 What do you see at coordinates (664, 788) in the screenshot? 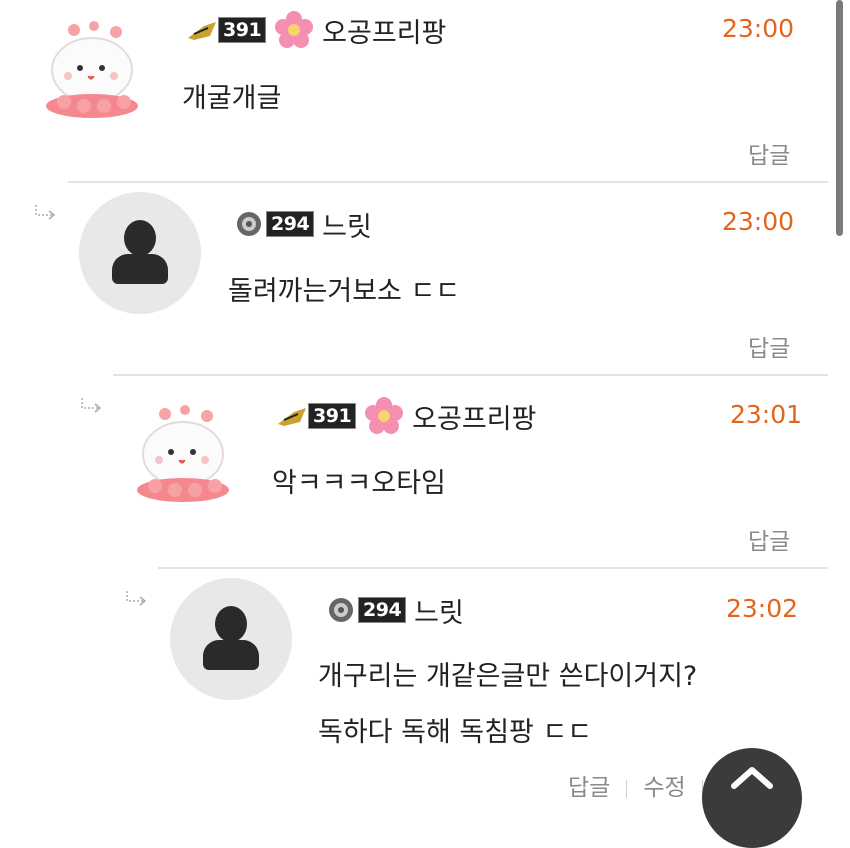
I see `edit-button: 수정` at bounding box center [664, 788].